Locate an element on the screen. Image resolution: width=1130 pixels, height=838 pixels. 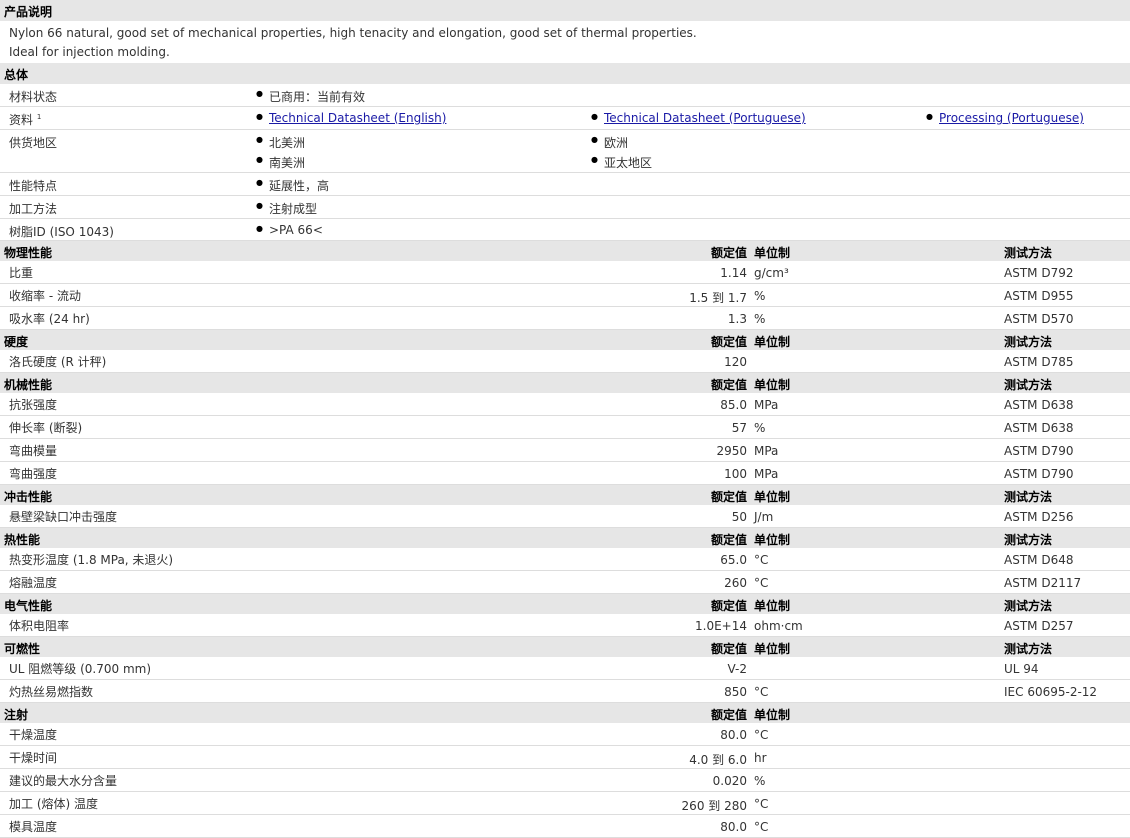
property-label: 材料状态 is located at coordinates (33, 97).